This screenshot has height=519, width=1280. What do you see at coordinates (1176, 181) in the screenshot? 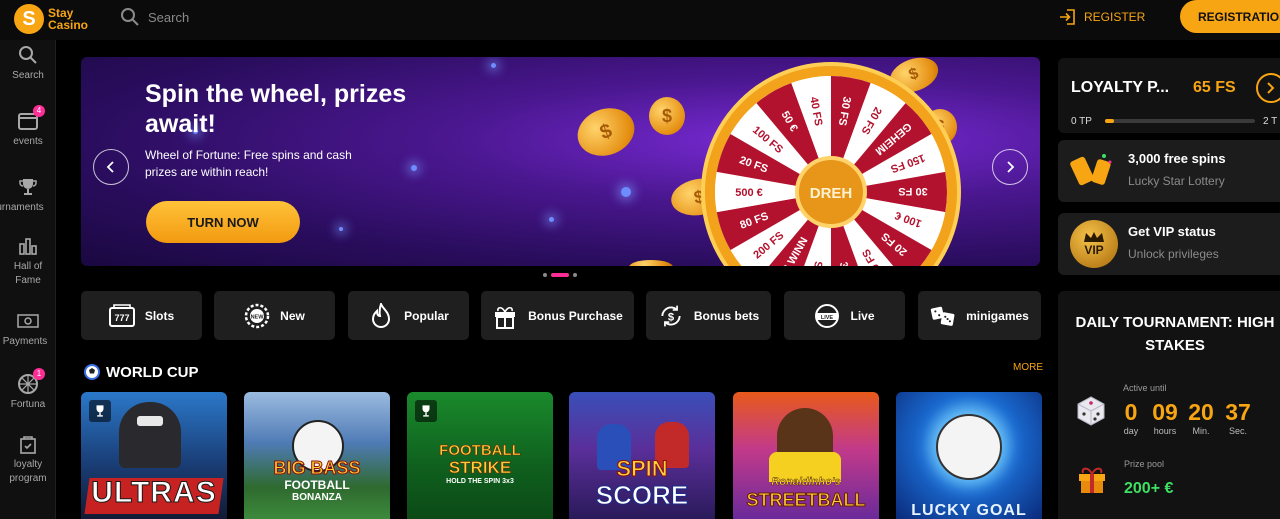
I see `promo-subtitle: Lucky Star Lottery` at bounding box center [1176, 181].